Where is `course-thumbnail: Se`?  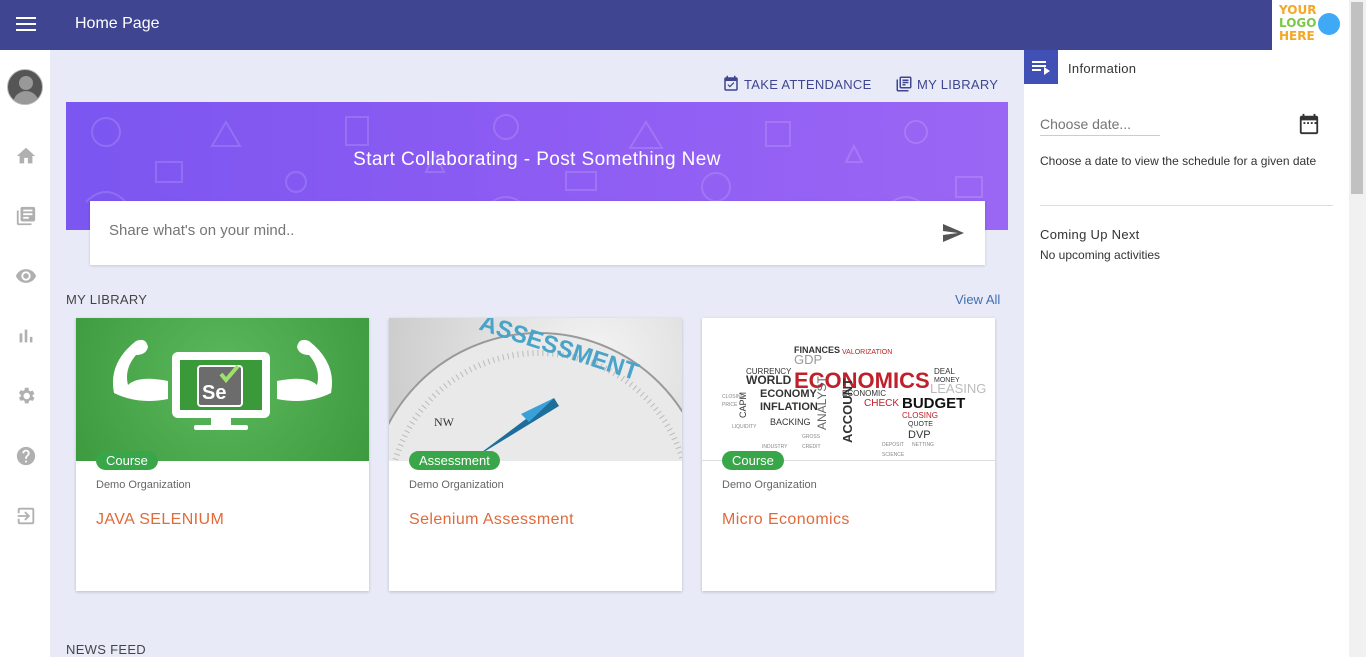 course-thumbnail: Se is located at coordinates (222, 389).